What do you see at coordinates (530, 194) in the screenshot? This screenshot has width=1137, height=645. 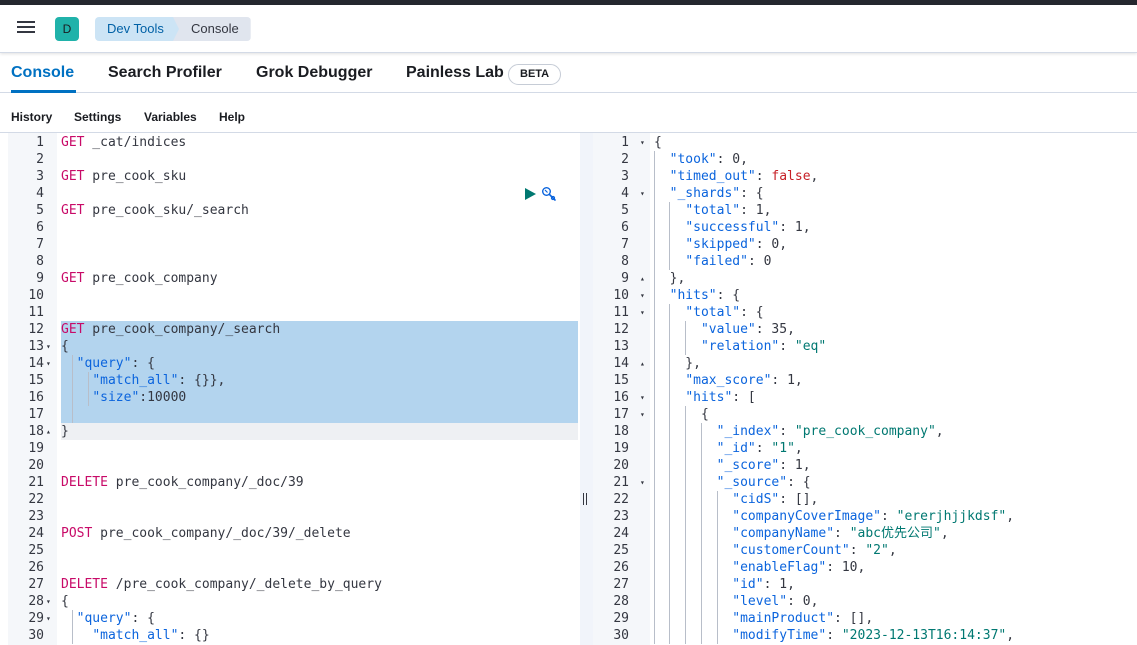 I see `play-icon` at bounding box center [530, 194].